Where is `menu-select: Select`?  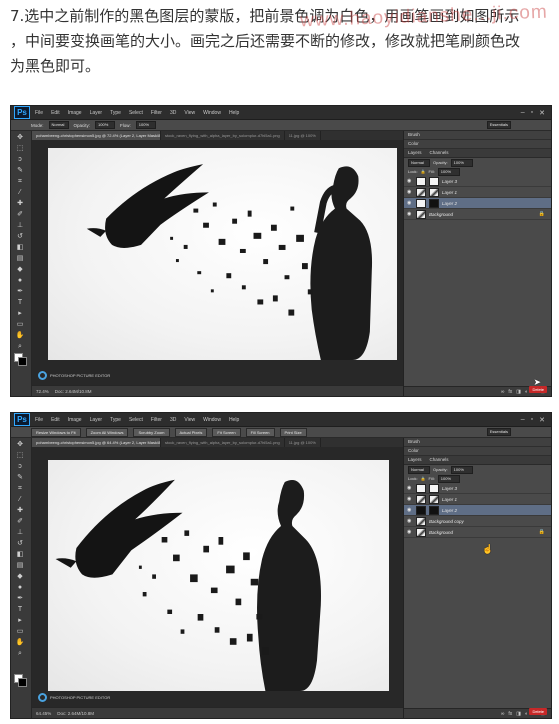 menu-select: Select is located at coordinates (136, 420).